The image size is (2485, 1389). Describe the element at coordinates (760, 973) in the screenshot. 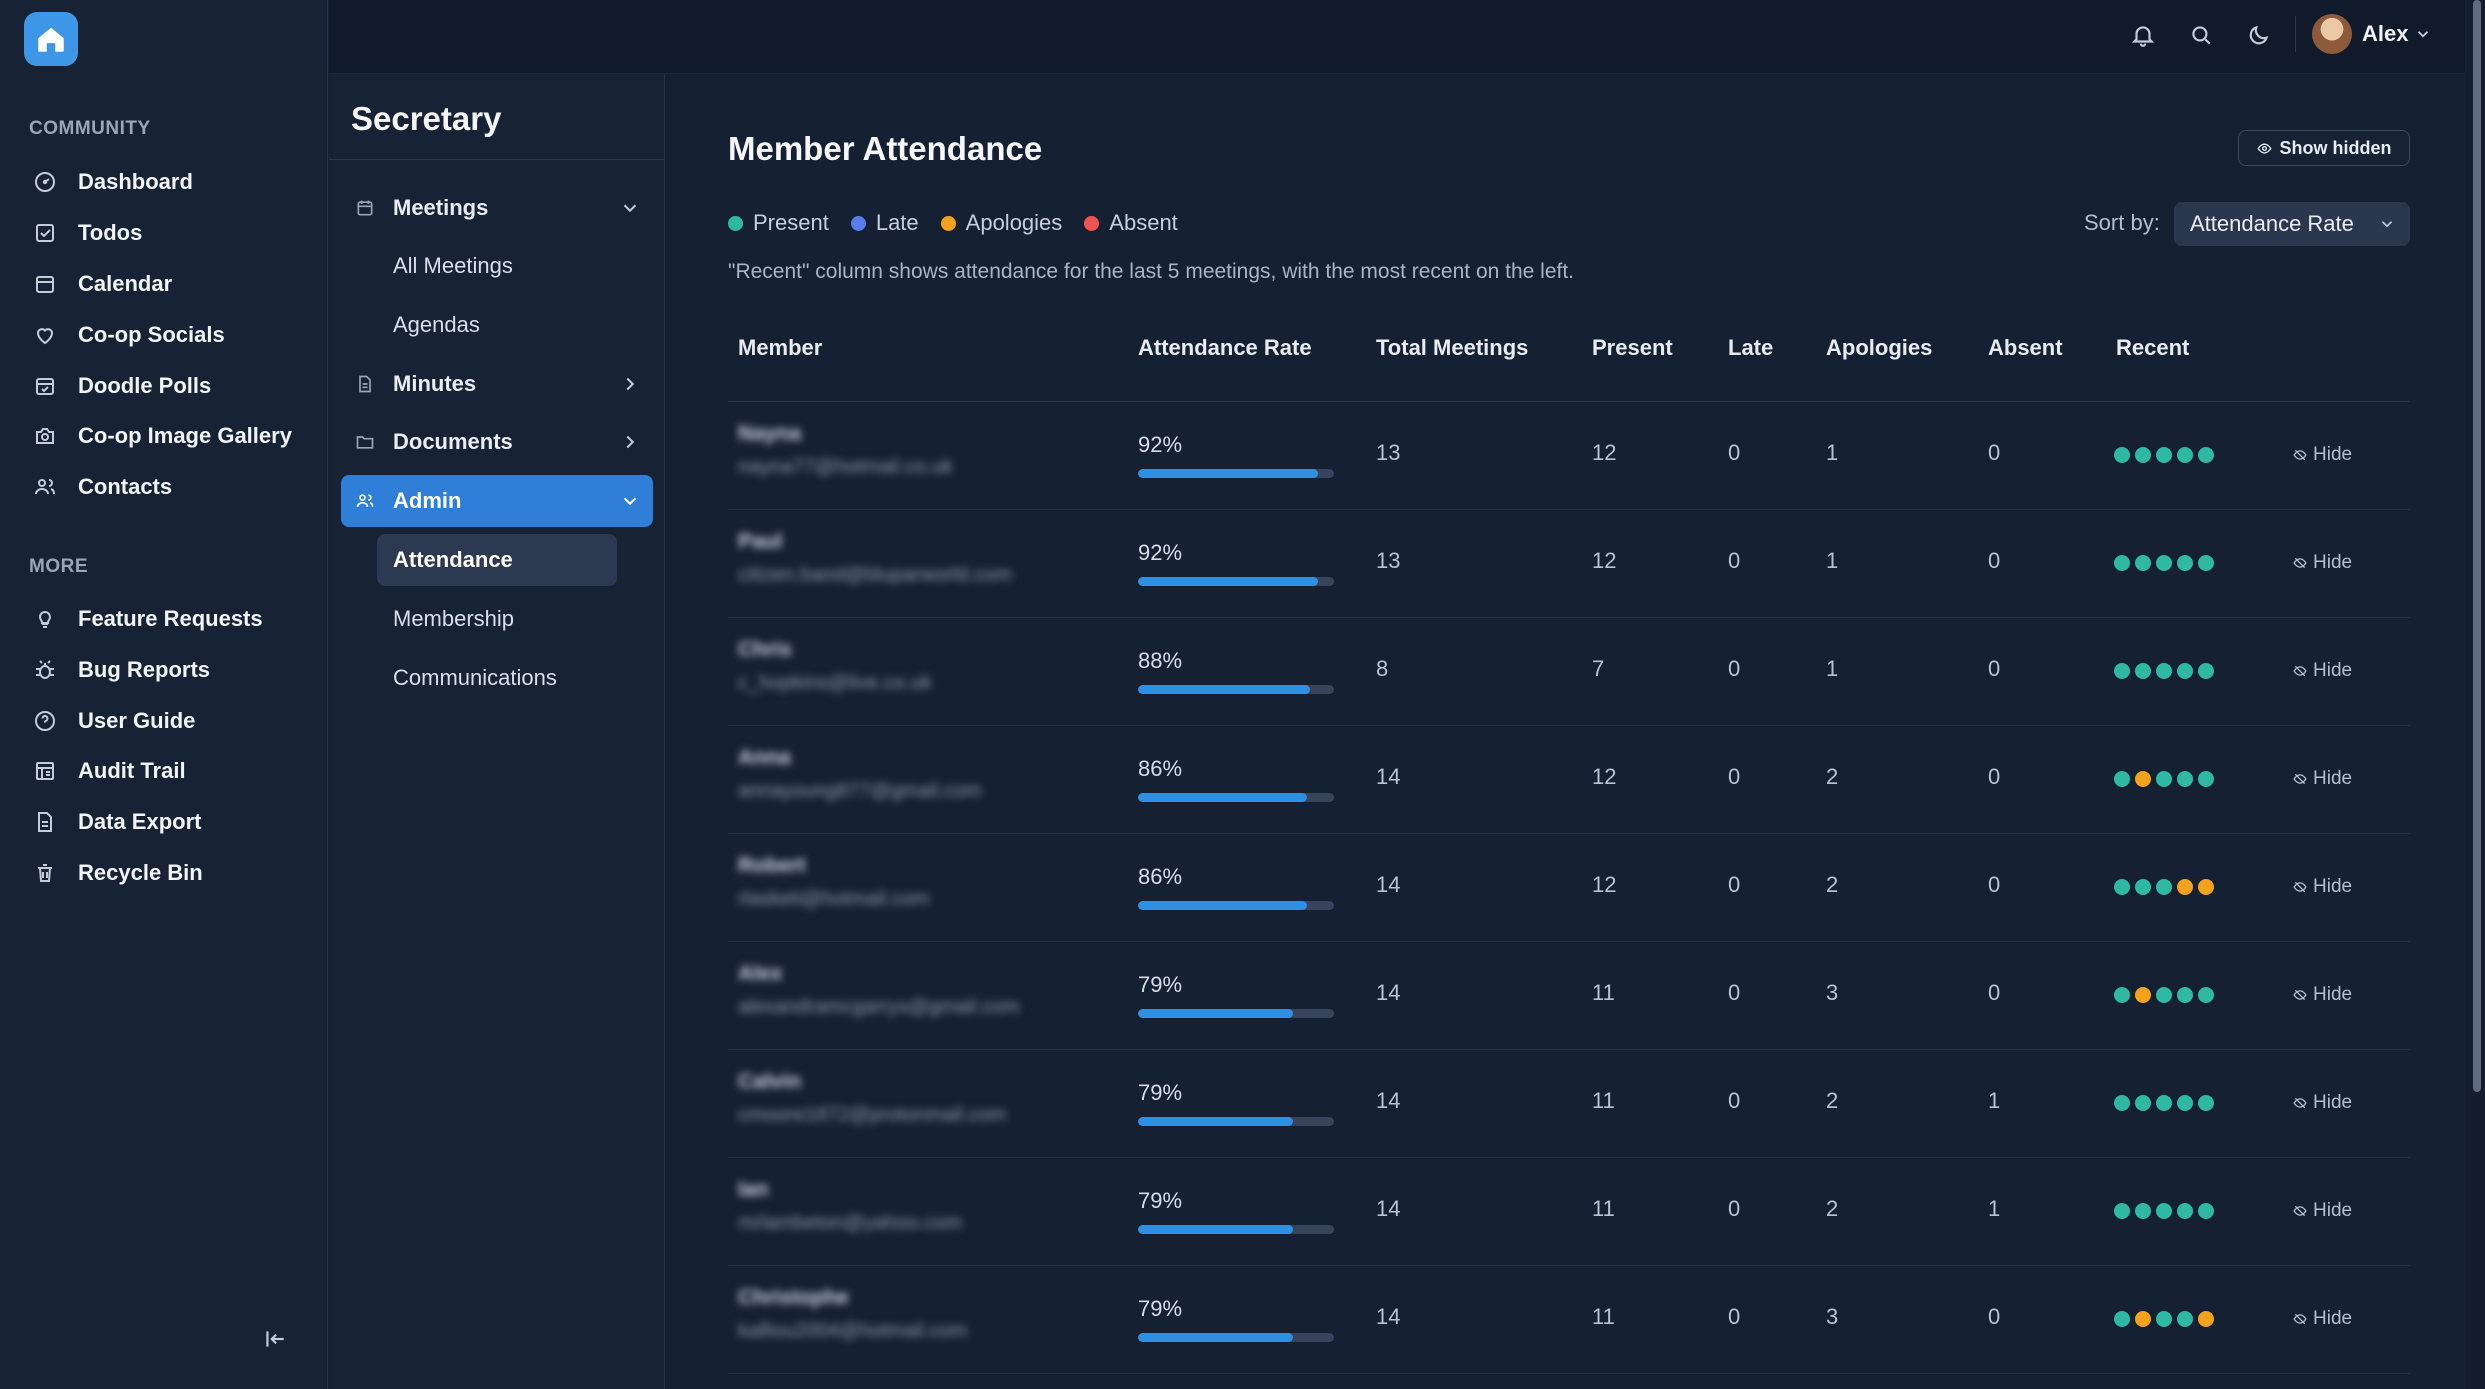

I see `member-name: Alex` at that location.